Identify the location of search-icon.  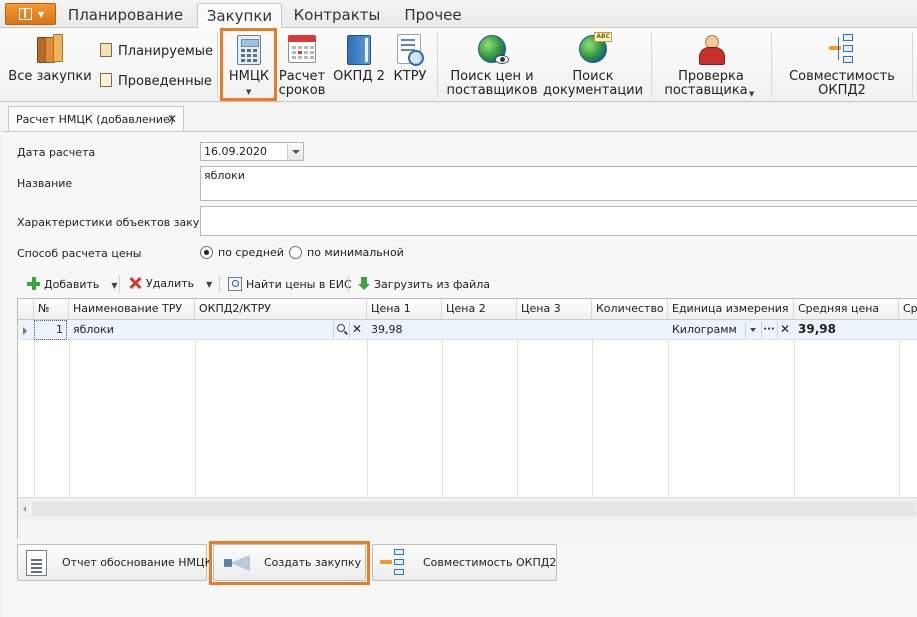
(341, 328).